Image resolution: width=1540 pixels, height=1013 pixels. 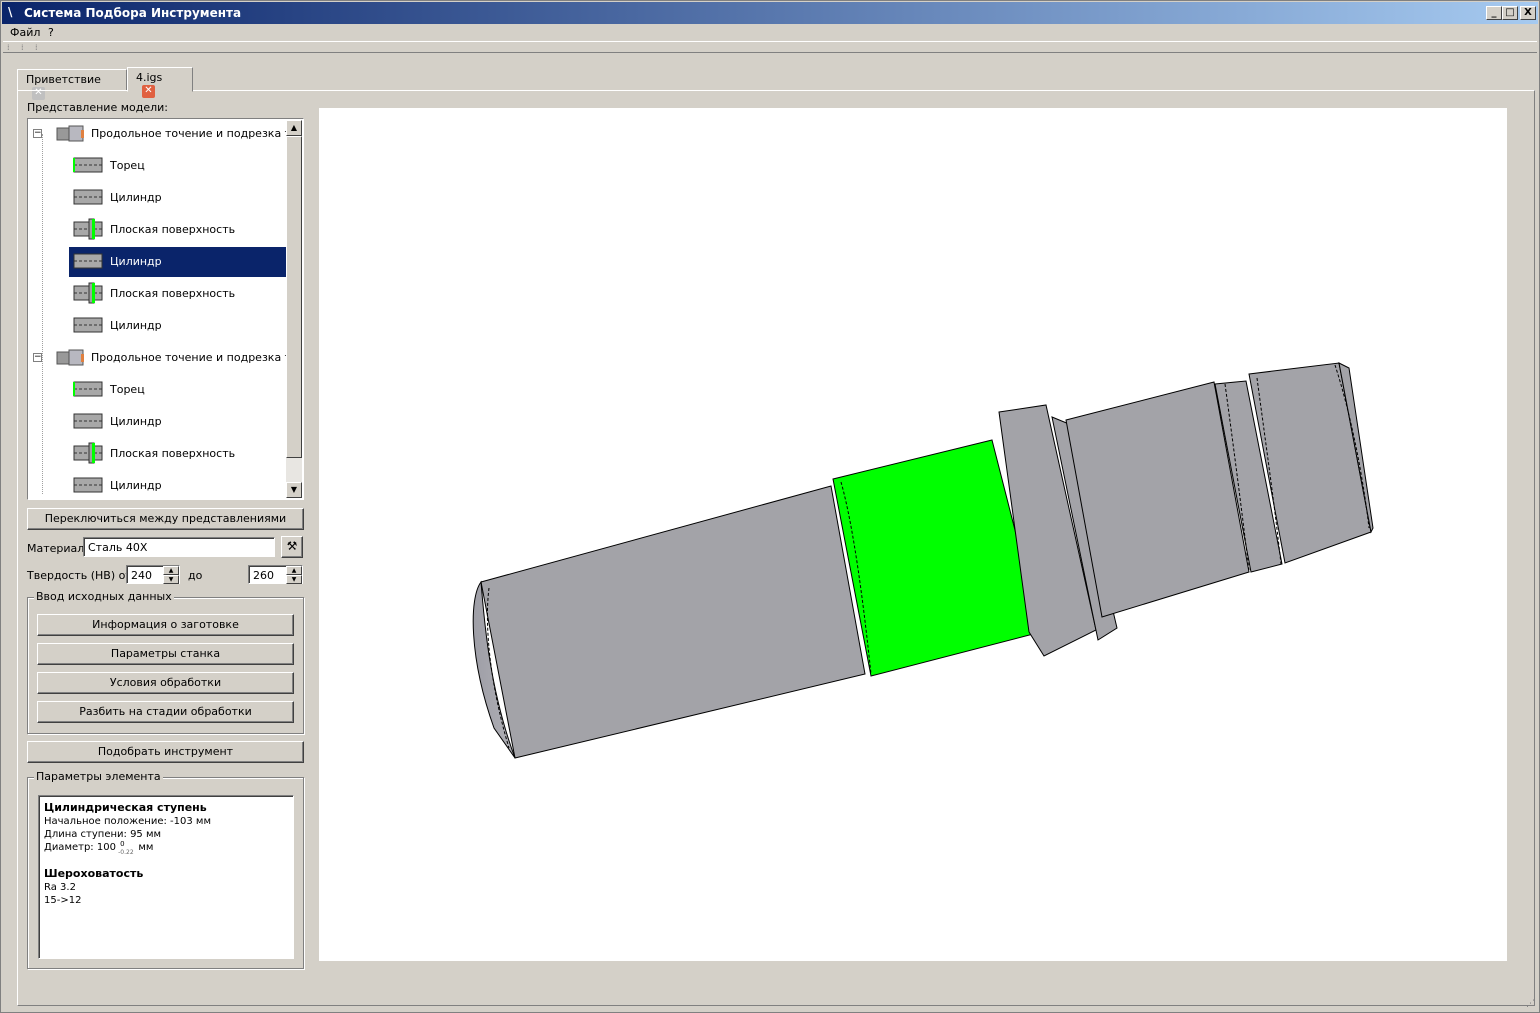 What do you see at coordinates (126, 848) in the screenshot?
I see `params-tolerance: 0 -0.22` at bounding box center [126, 848].